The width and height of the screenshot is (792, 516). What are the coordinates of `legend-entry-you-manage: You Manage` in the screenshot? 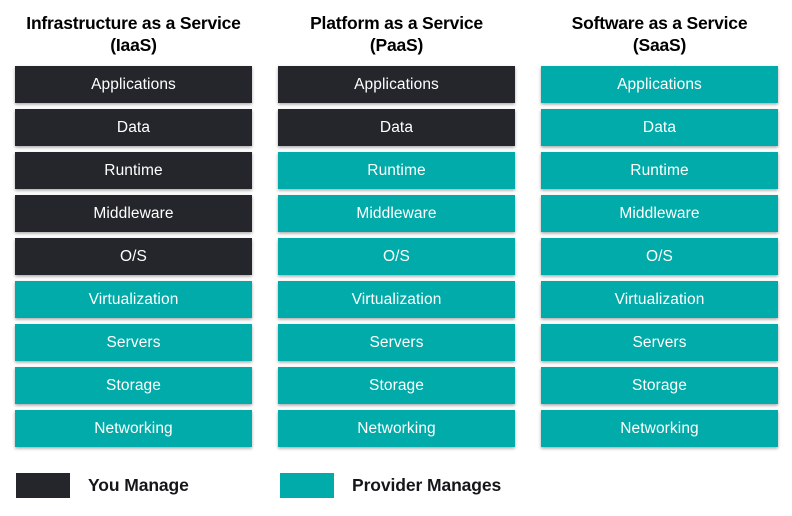 It's located at (148, 485).